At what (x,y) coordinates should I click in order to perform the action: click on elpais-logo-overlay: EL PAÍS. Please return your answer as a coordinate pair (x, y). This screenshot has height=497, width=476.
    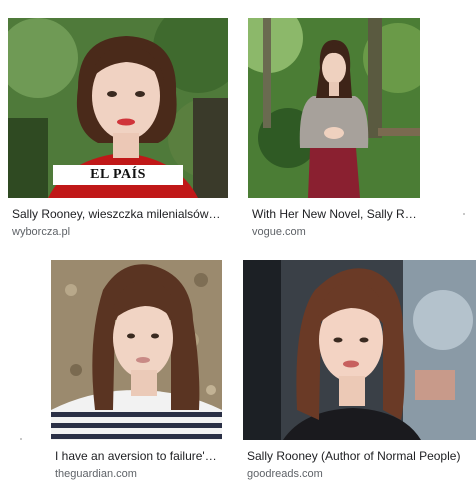
    Looking at the image, I should click on (118, 175).